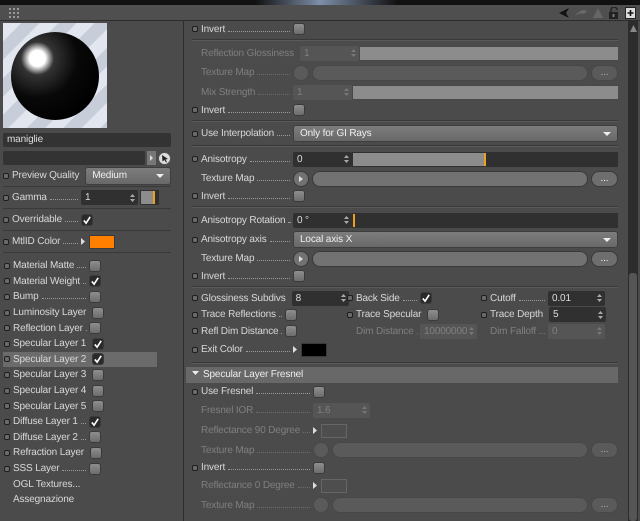 This screenshot has height=521, width=640. I want to click on layer-item: Diffuse Layer 2, so click(87, 438).